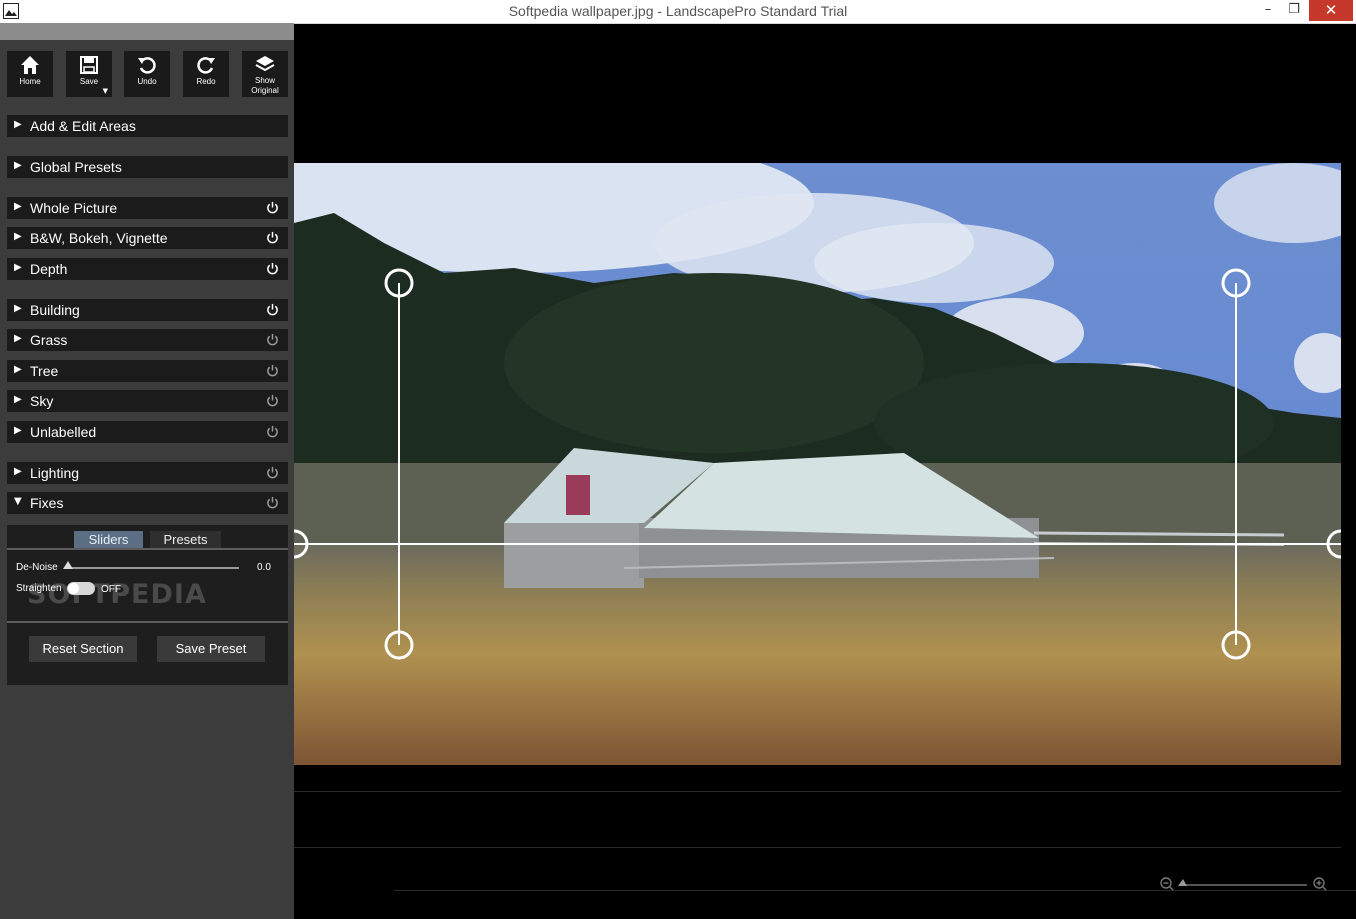 Image resolution: width=1356 pixels, height=919 pixels. I want to click on undo-label: Undo, so click(147, 81).